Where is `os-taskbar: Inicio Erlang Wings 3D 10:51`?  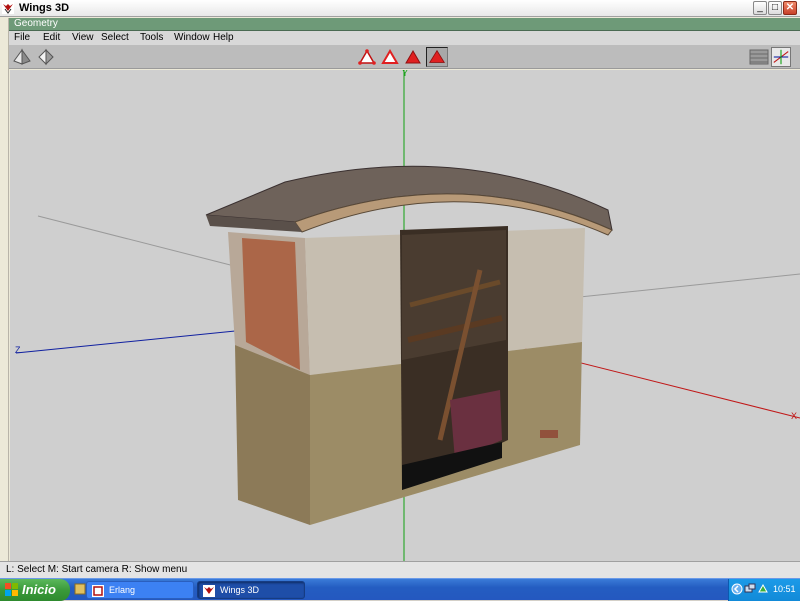
os-taskbar: Inicio Erlang Wings 3D 10:51 is located at coordinates (400, 589).